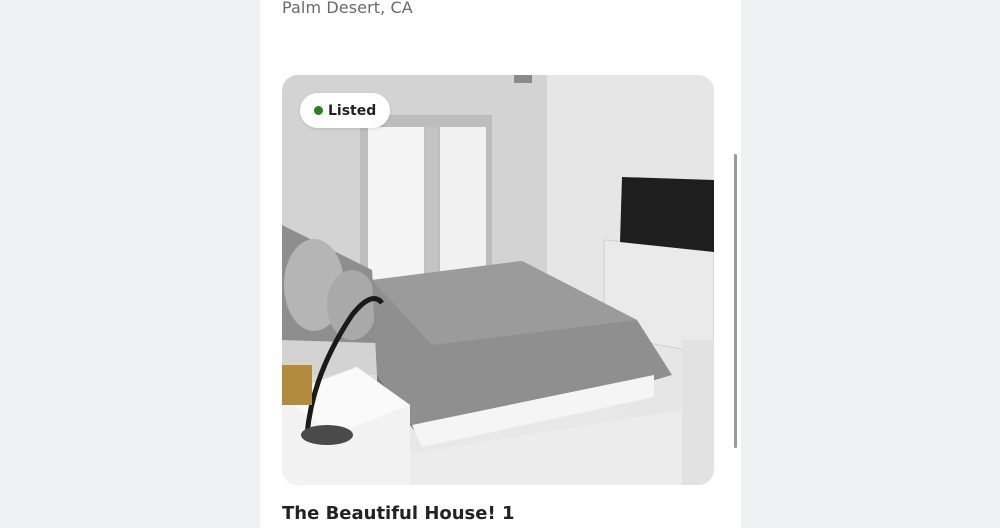  What do you see at coordinates (347, 8) in the screenshot?
I see `listing-location: Palm Desert, CA` at bounding box center [347, 8].